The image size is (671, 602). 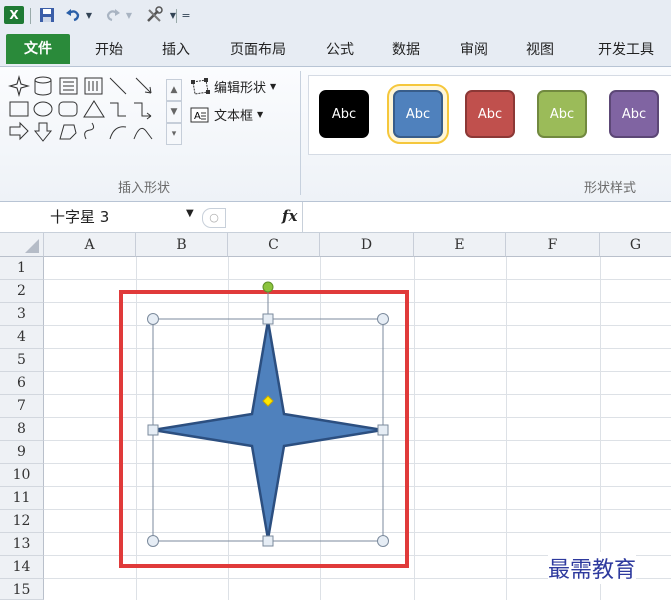 What do you see at coordinates (22, 268) in the screenshot?
I see `row-header: 1` at bounding box center [22, 268].